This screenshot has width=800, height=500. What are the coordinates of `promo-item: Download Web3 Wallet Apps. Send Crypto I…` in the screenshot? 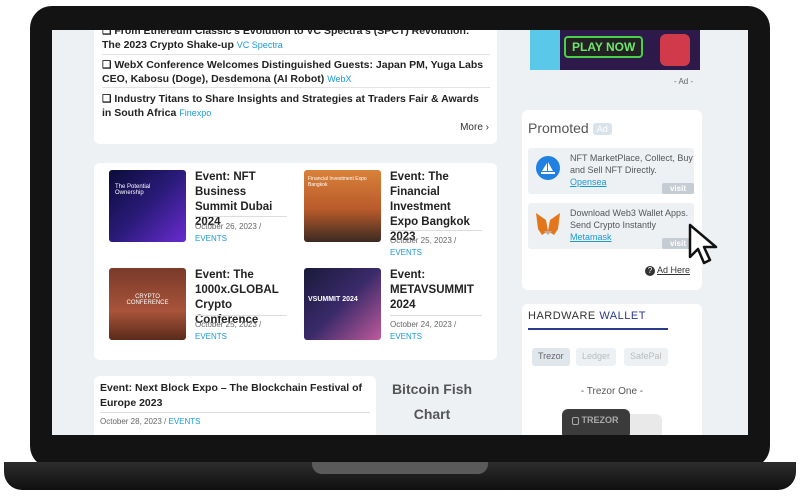 It's located at (611, 226).